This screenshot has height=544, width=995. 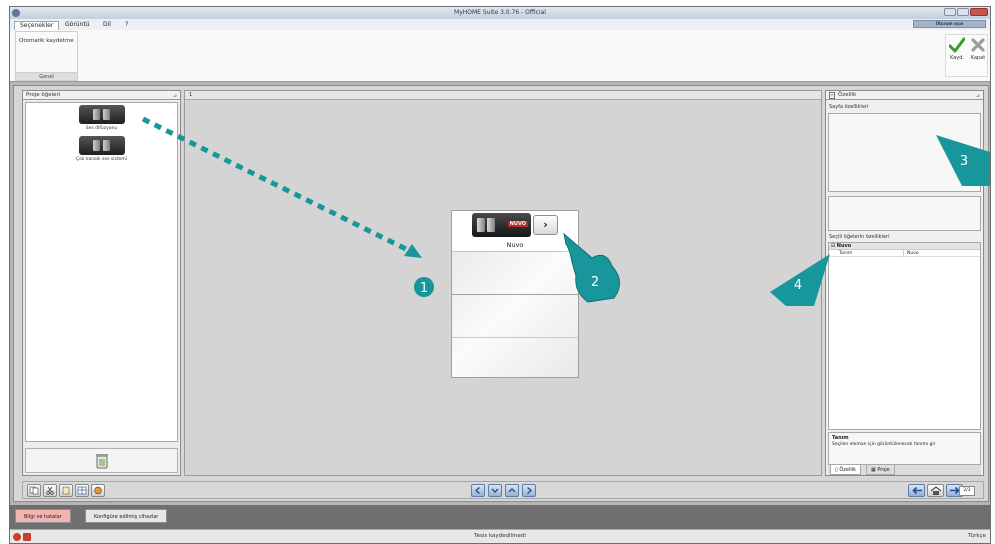 What do you see at coordinates (978, 58) in the screenshot?
I see `close-label: Kapat` at bounding box center [978, 58].